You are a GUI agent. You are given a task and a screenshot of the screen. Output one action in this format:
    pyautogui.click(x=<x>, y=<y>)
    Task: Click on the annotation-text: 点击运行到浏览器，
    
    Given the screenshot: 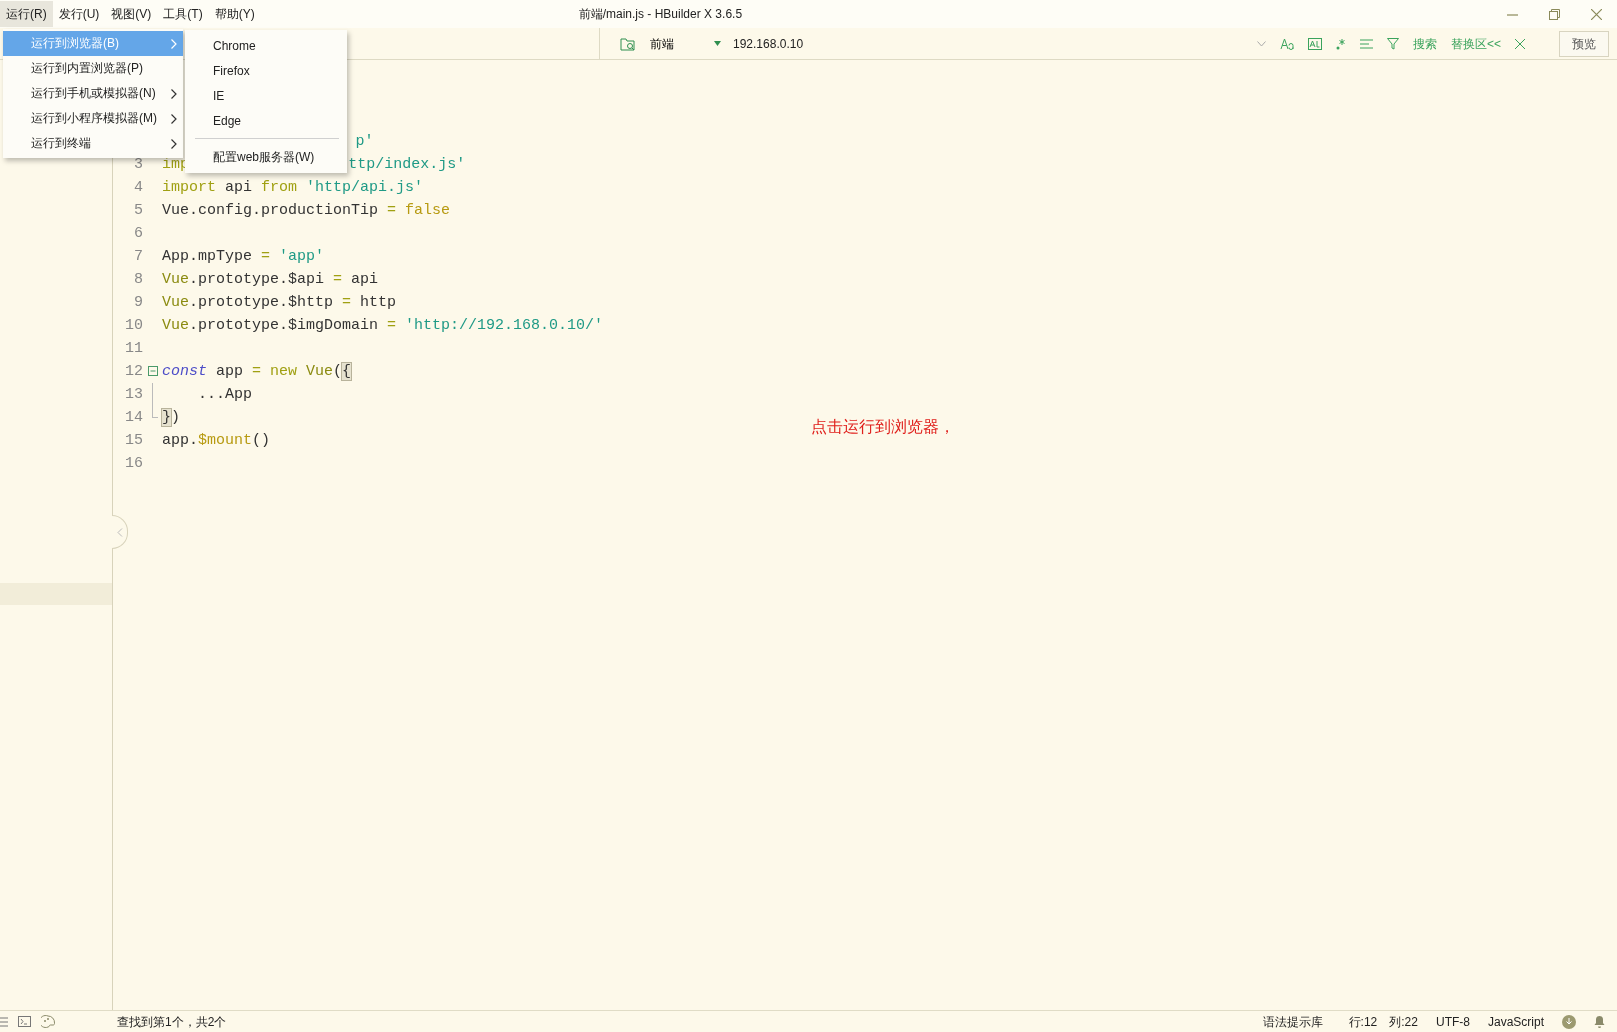 What is the action you would take?
    pyautogui.click(x=883, y=427)
    